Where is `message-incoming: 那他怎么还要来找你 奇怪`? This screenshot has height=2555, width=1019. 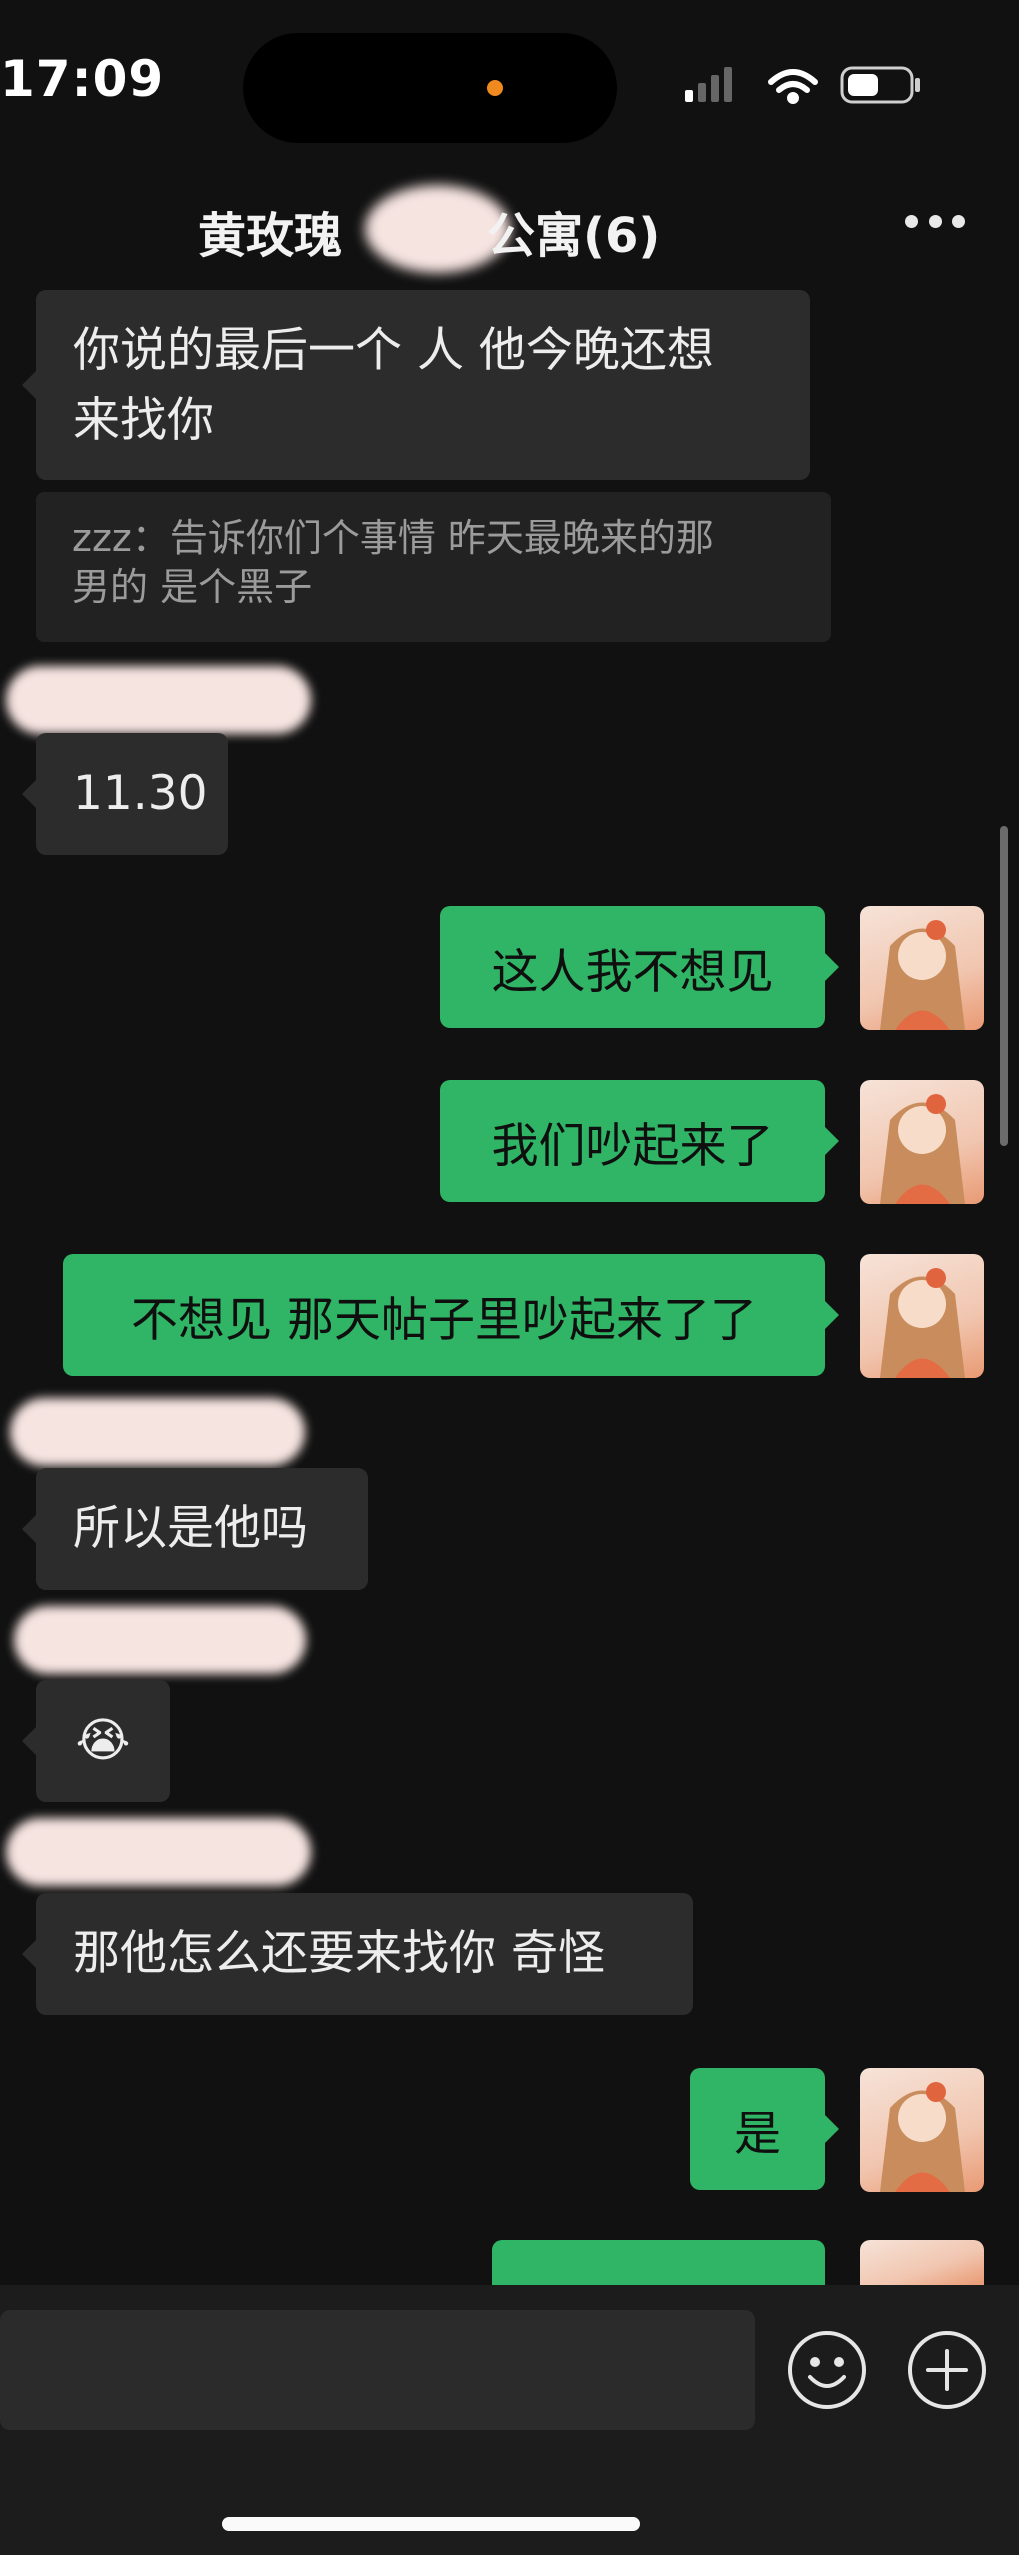
message-incoming: 那他怎么还要来找你 奇怪 is located at coordinates (357, 1954).